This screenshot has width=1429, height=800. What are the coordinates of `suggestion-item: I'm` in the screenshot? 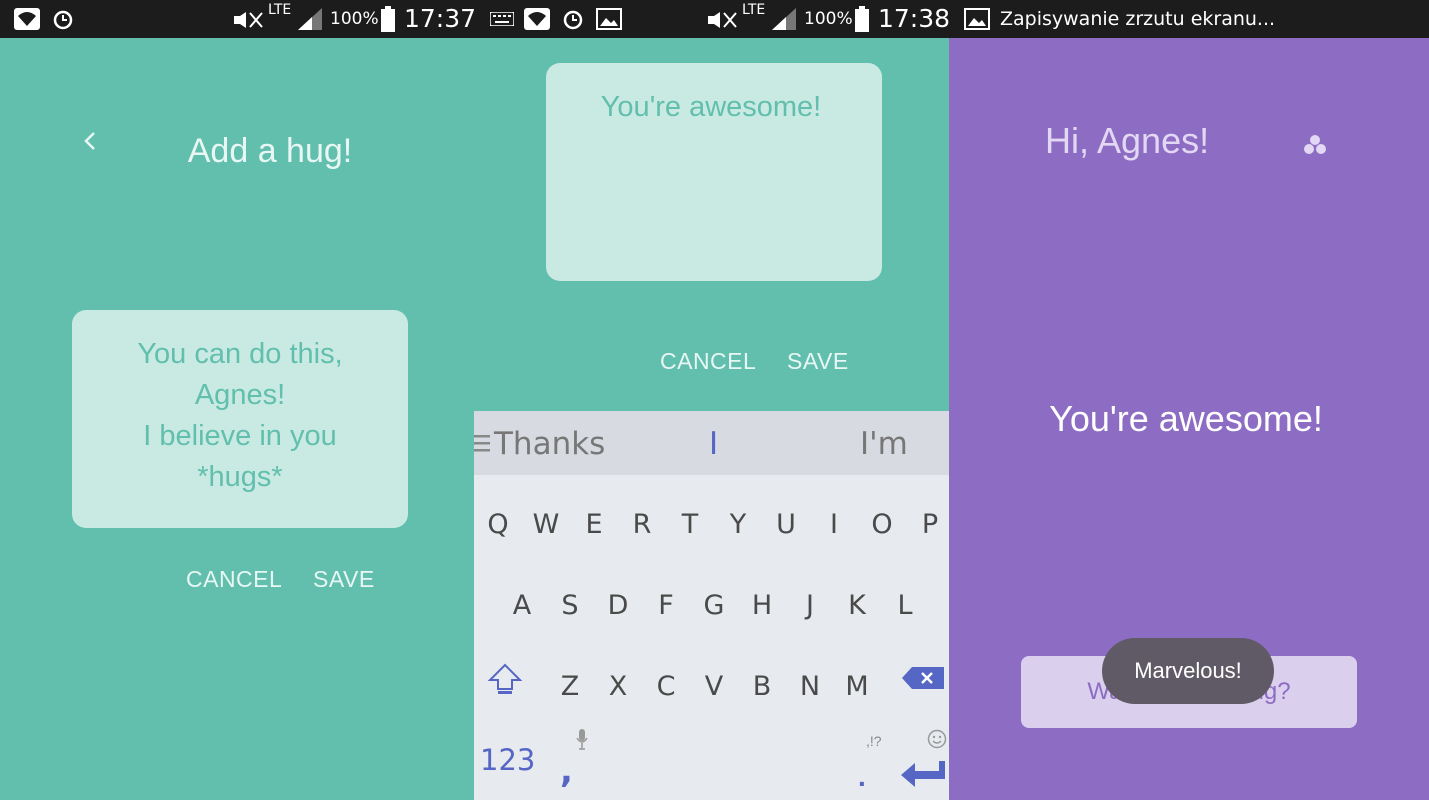 It's located at (884, 444).